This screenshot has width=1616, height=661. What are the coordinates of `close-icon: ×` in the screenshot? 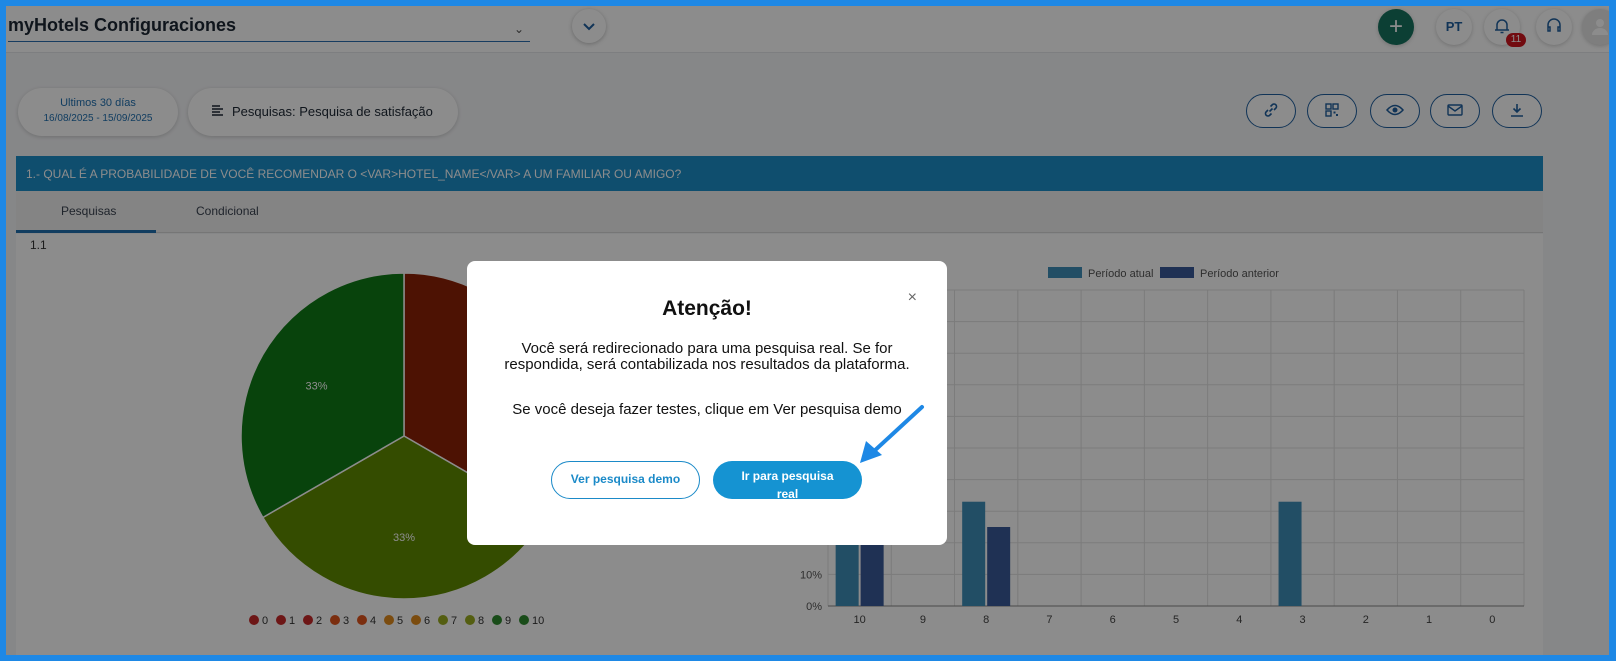 It's located at (912, 298).